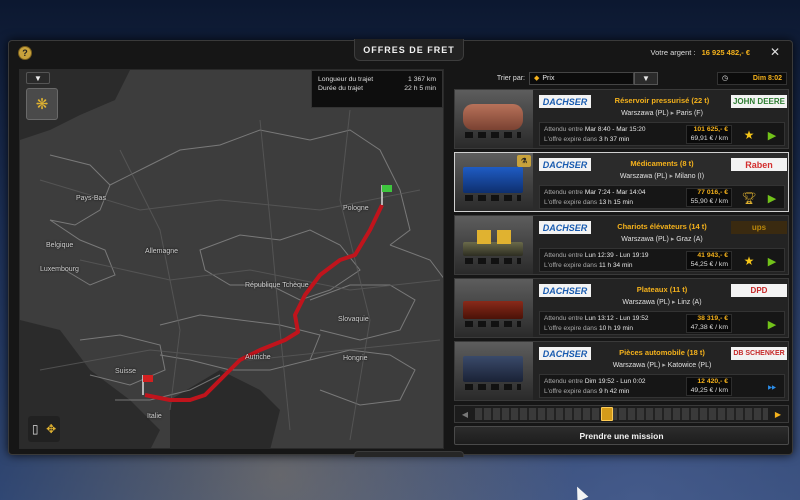 The width and height of the screenshot is (800, 500). What do you see at coordinates (353, 319) in the screenshot?
I see `map-label-slovaquie: Slovaquie` at bounding box center [353, 319].